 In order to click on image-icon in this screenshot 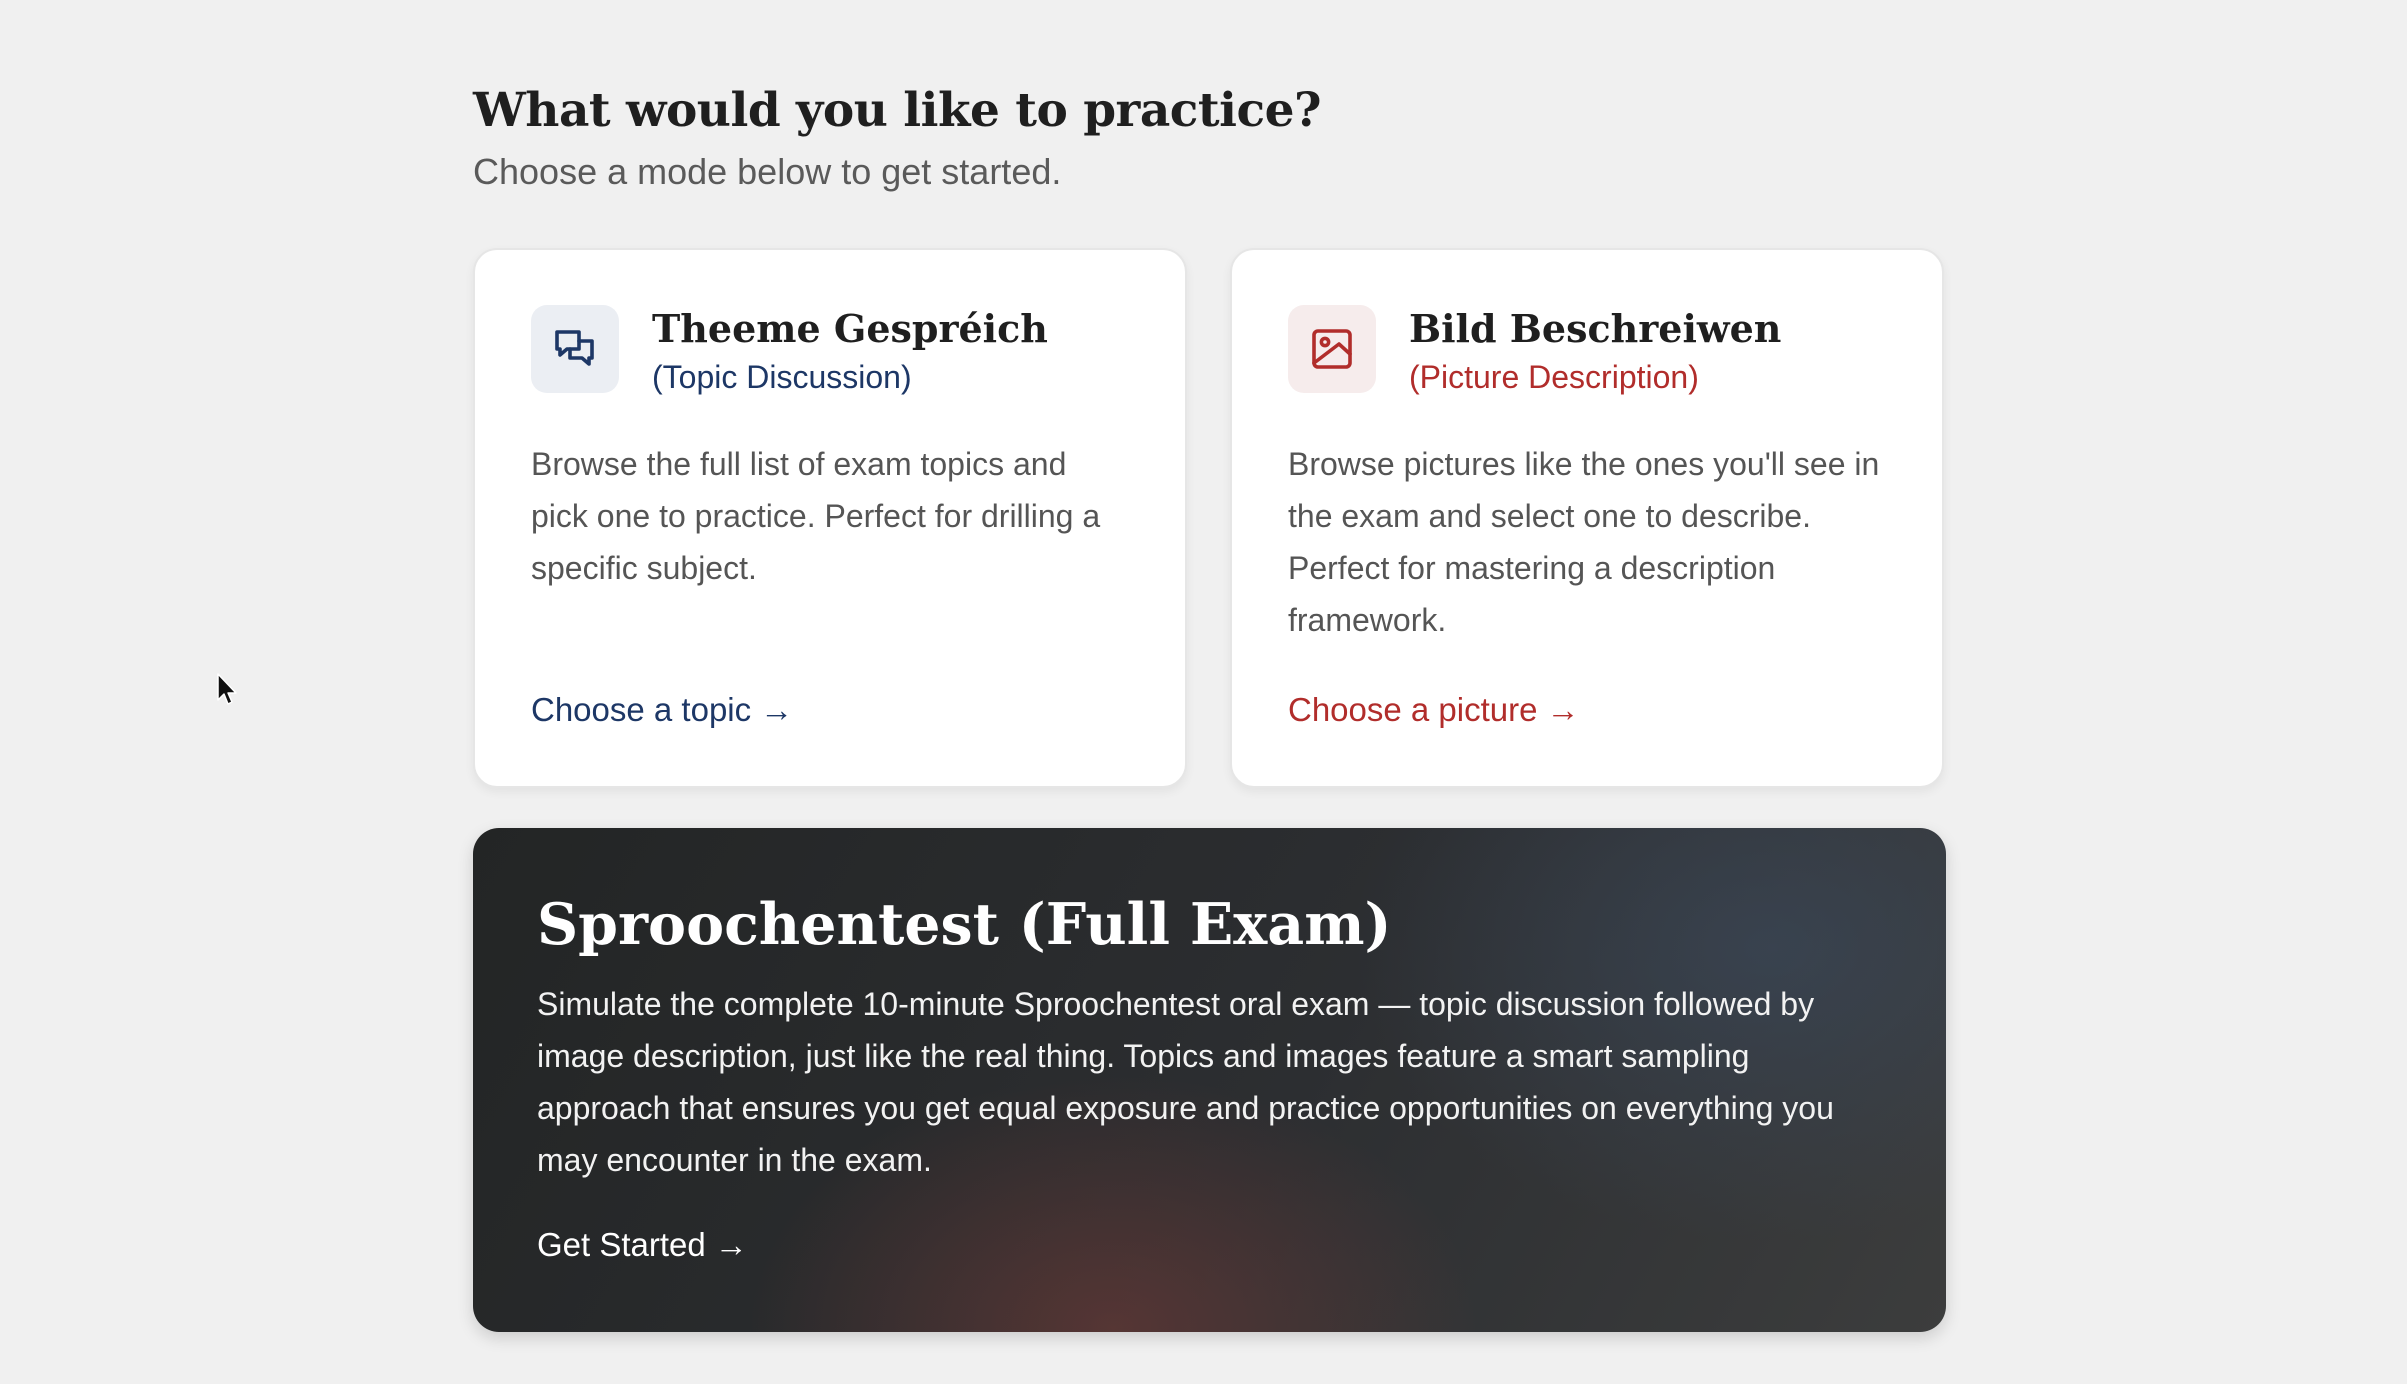, I will do `click(1332, 349)`.